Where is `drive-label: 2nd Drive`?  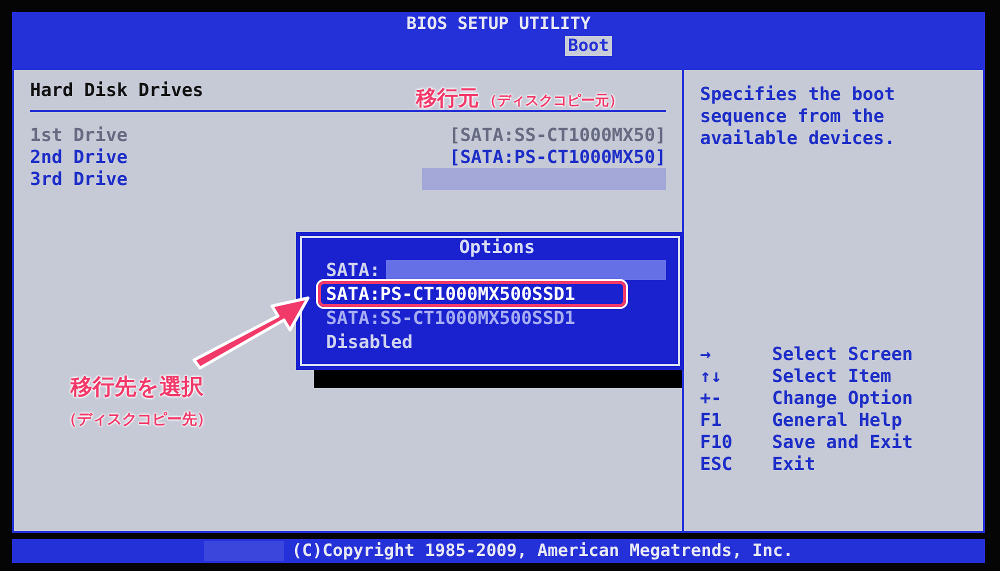
drive-label: 2nd Drive is located at coordinates (79, 157).